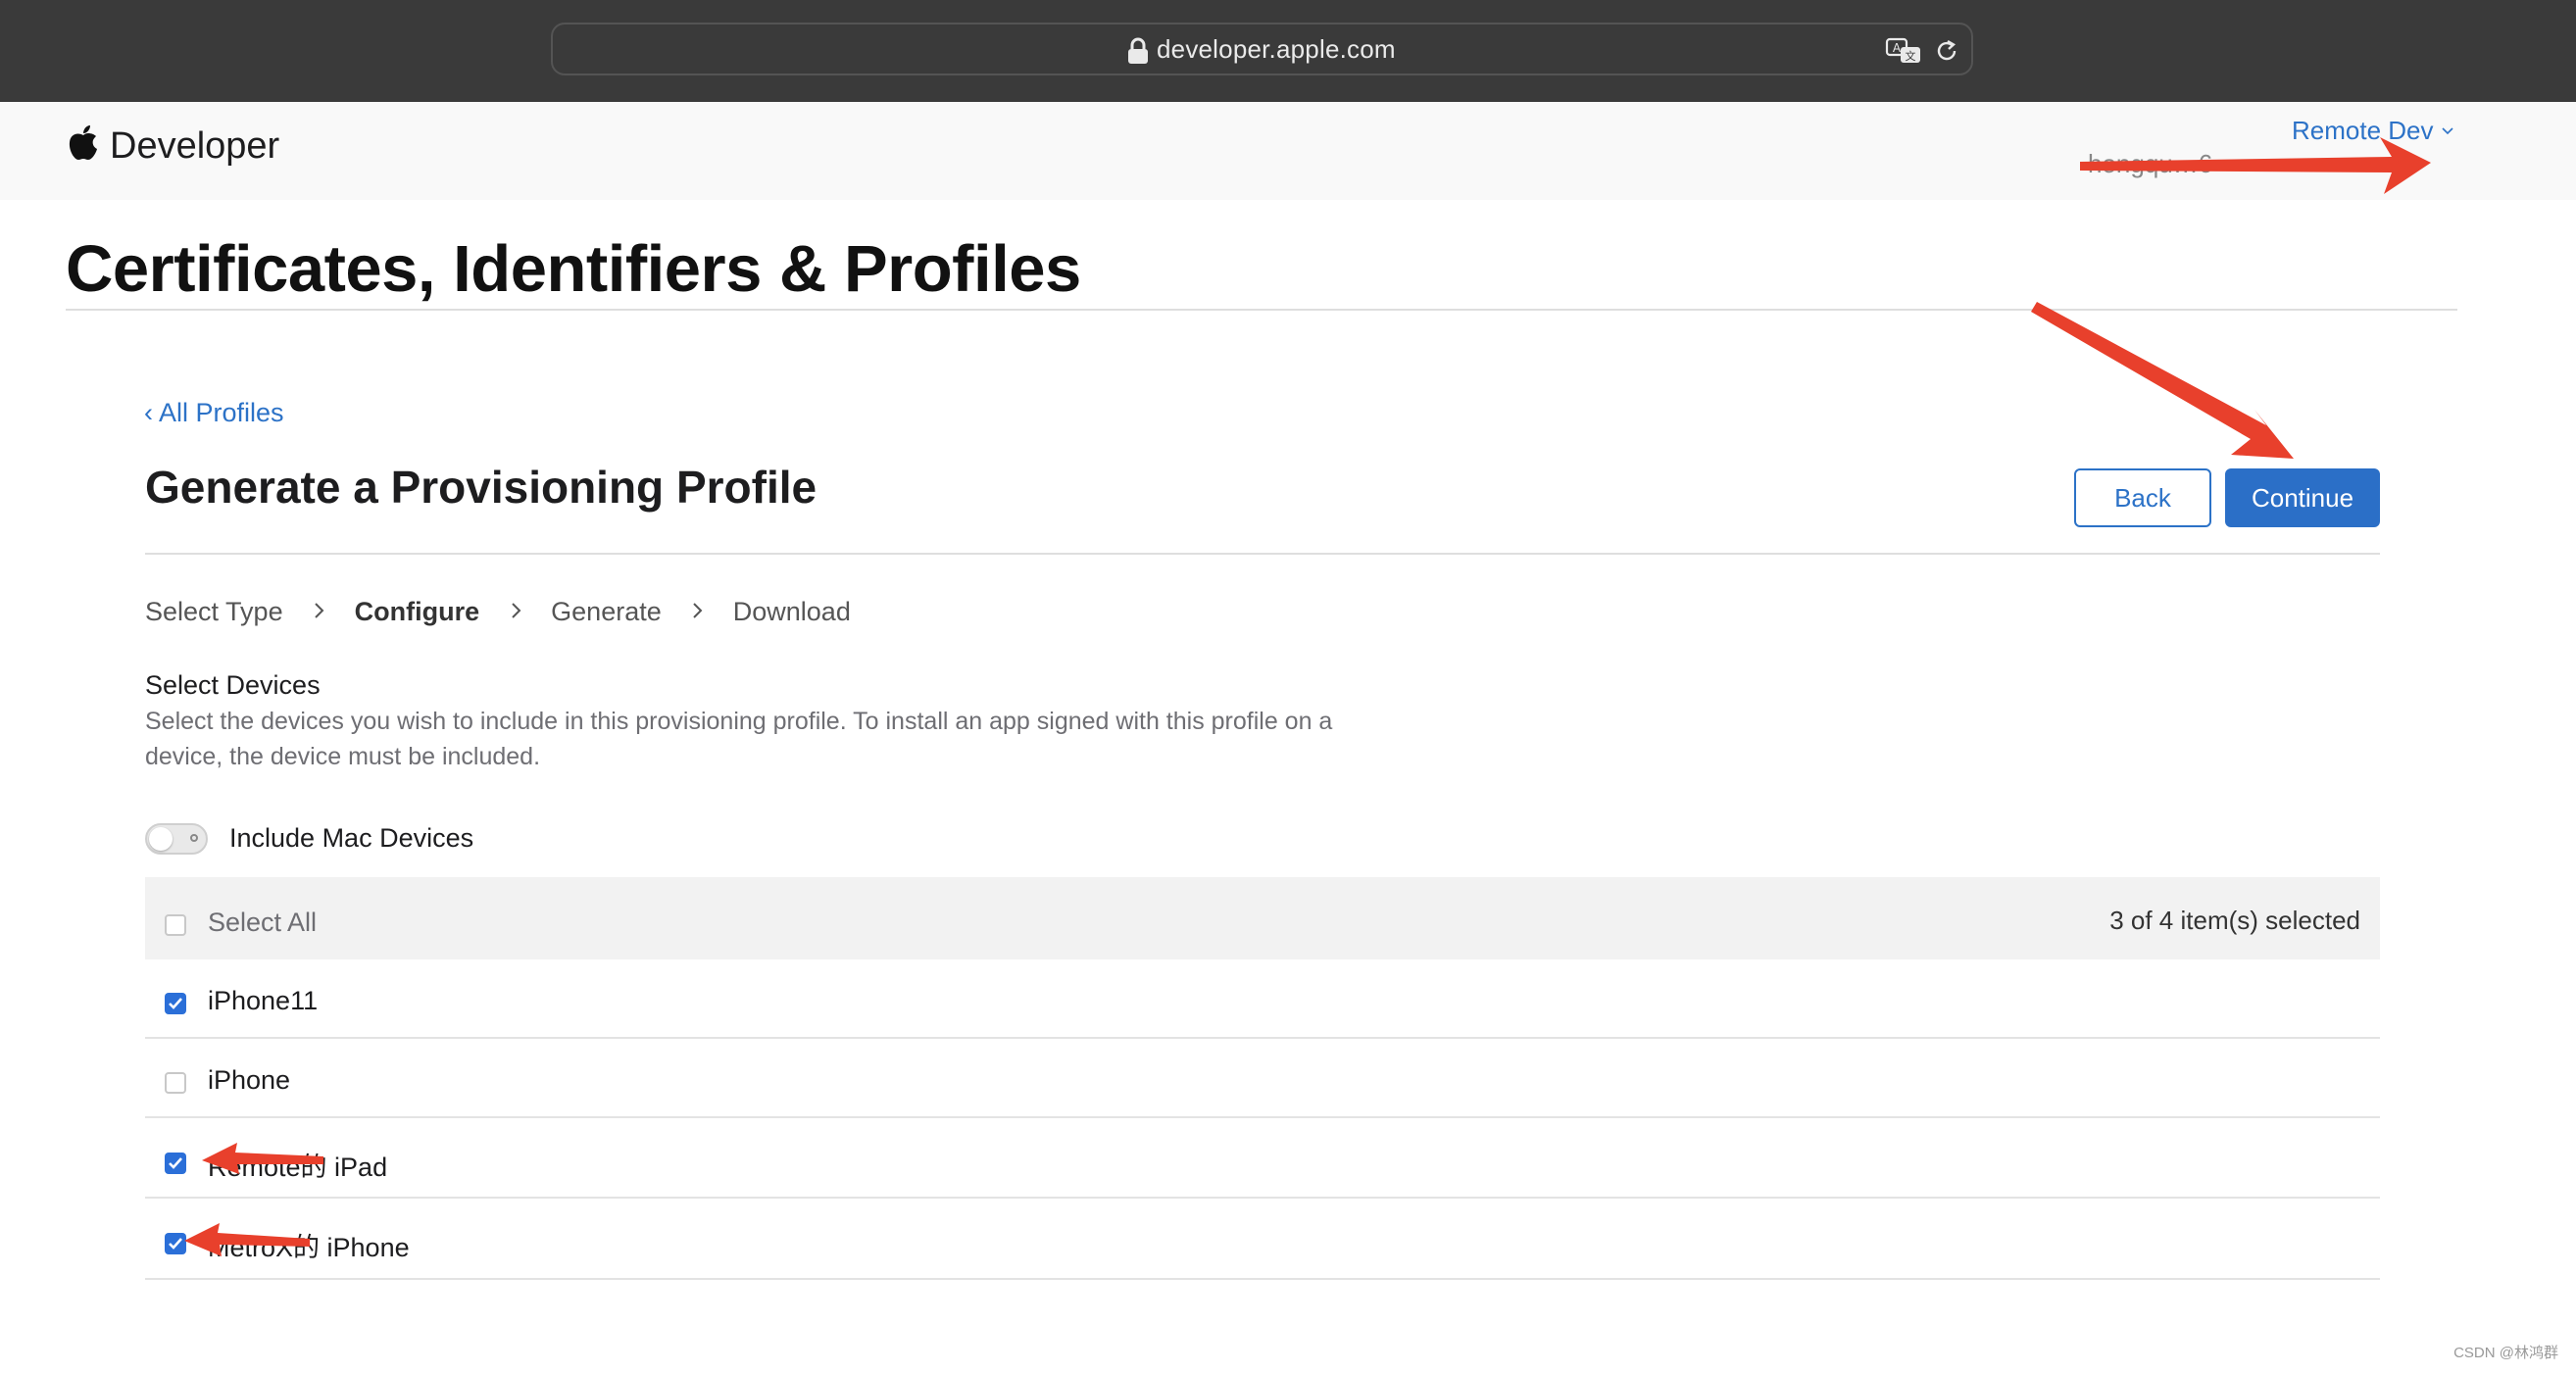 The width and height of the screenshot is (2576, 1374). Describe the element at coordinates (2255, 165) in the screenshot. I see `annotation-arrow-account` at that location.